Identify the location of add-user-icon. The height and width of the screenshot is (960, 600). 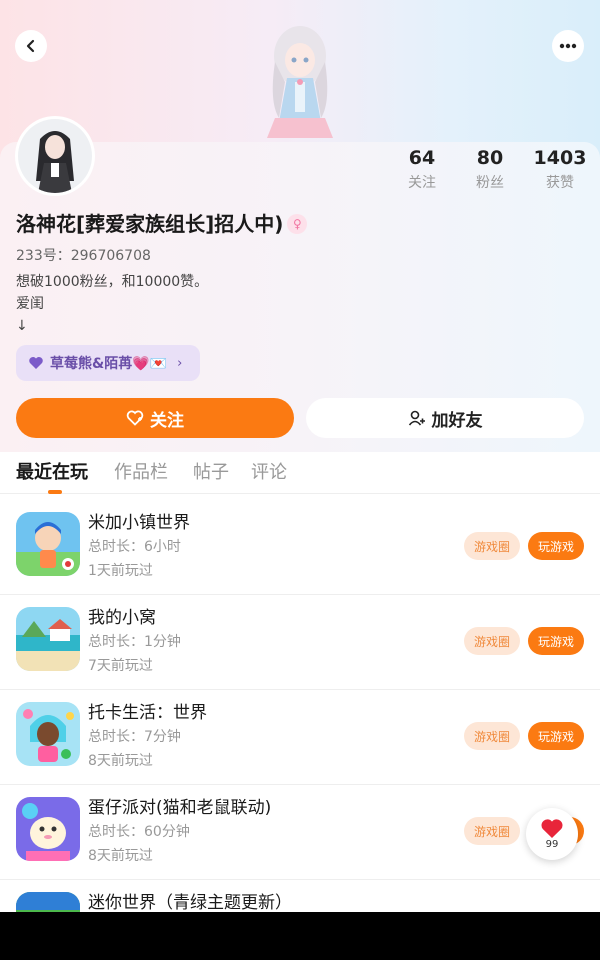
(416, 418).